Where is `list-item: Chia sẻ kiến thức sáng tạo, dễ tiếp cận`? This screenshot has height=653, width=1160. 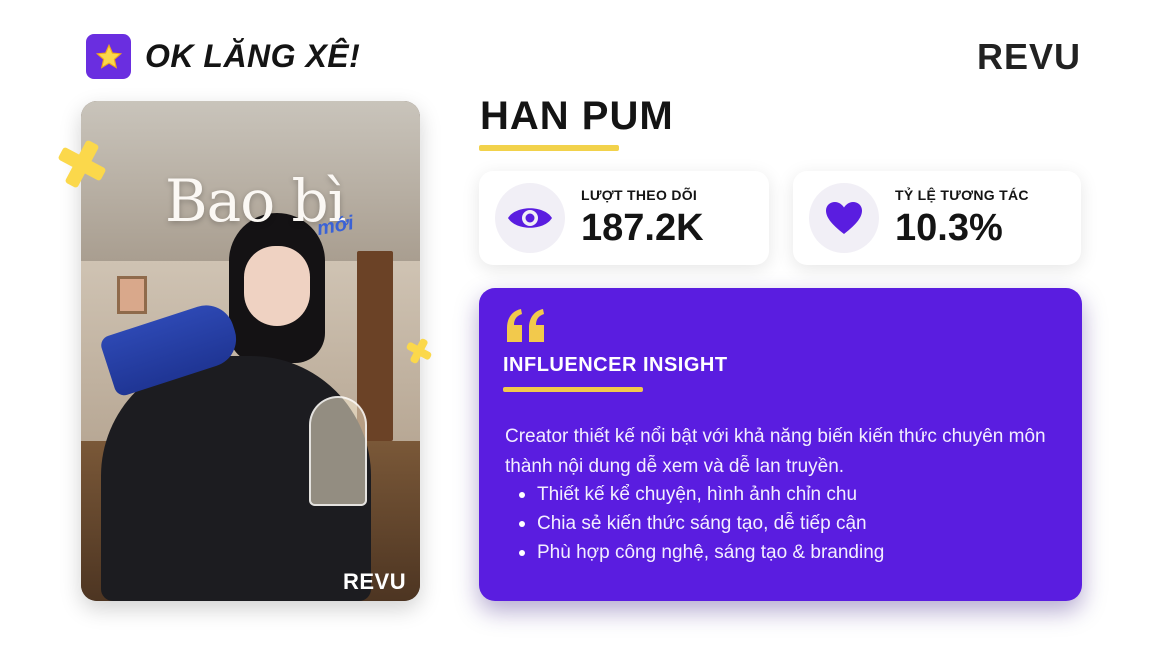
list-item: Chia sẻ kiến thức sáng tạo, dễ tiếp cận is located at coordinates (785, 523).